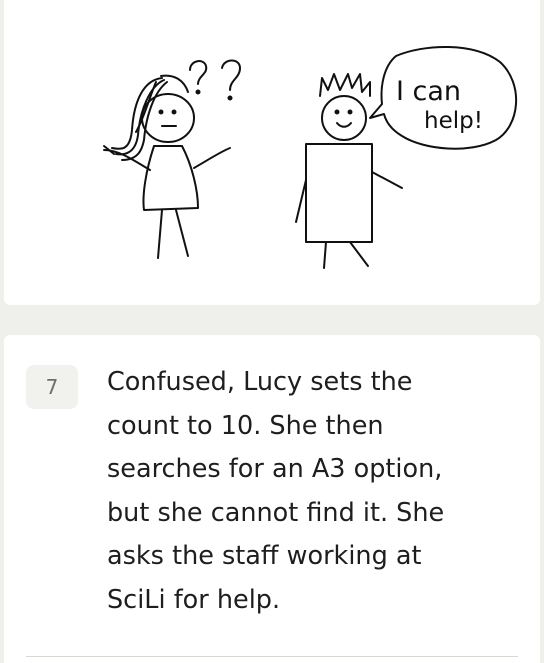 Image resolution: width=544 pixels, height=663 pixels. Describe the element at coordinates (167, 166) in the screenshot. I see `confused-person-drawing` at that location.